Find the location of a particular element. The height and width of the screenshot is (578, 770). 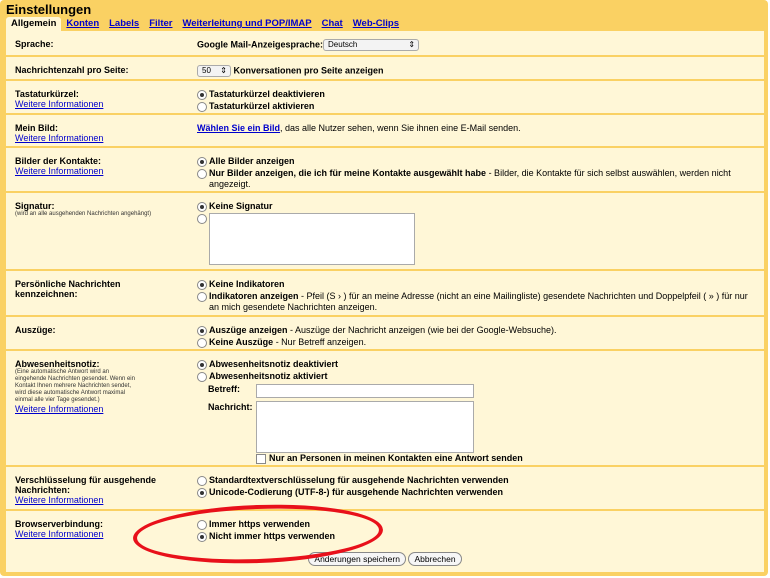

label: Bilder der Kontakte: is located at coordinates (58, 161).